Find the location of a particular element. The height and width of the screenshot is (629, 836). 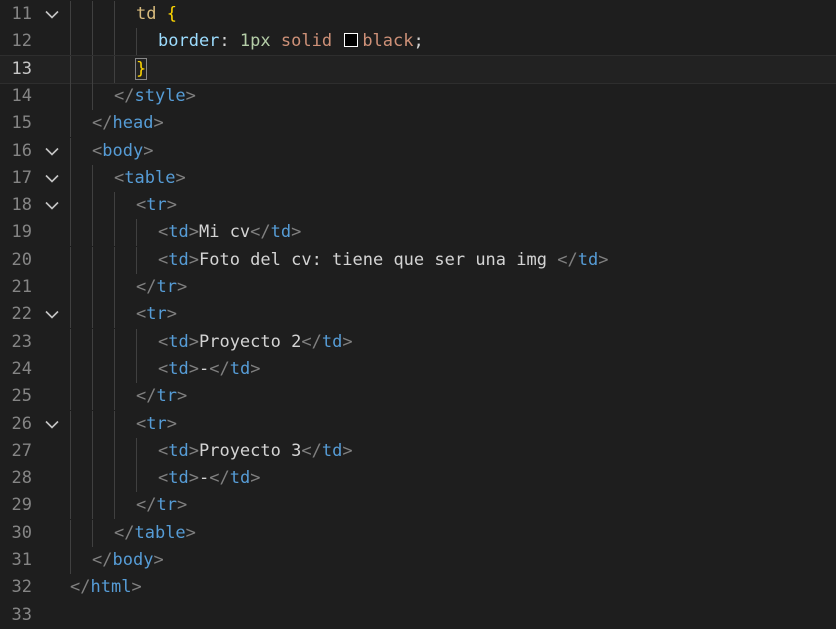

code-content: </head> is located at coordinates (128, 123).